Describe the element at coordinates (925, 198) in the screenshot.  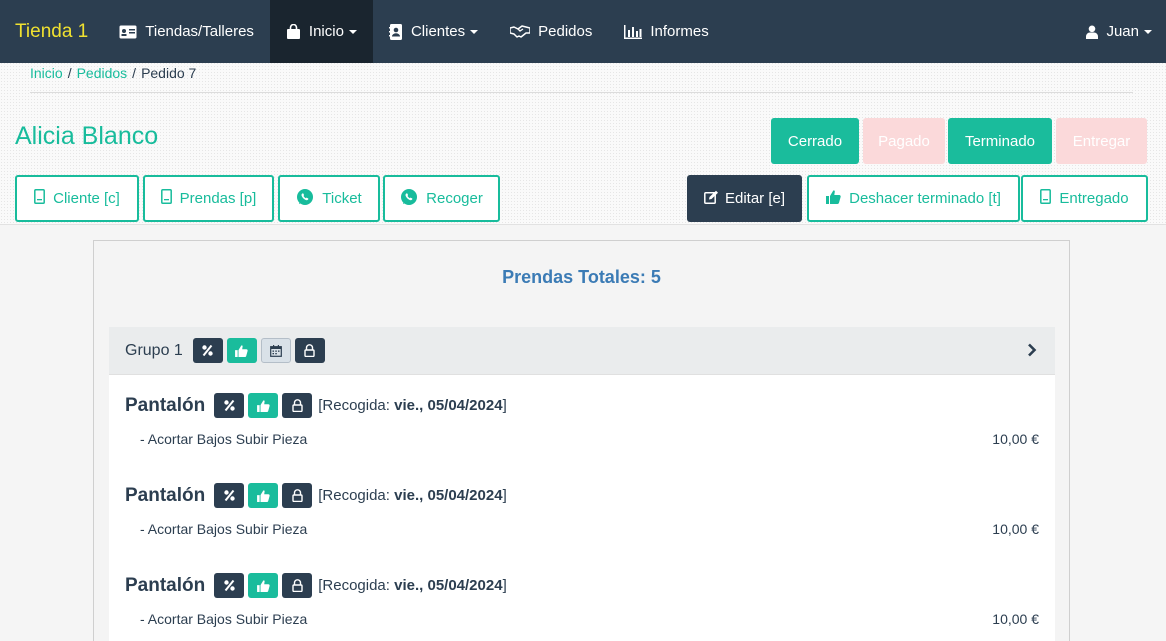
I see `button-label: Deshacer terminado [t]` at that location.